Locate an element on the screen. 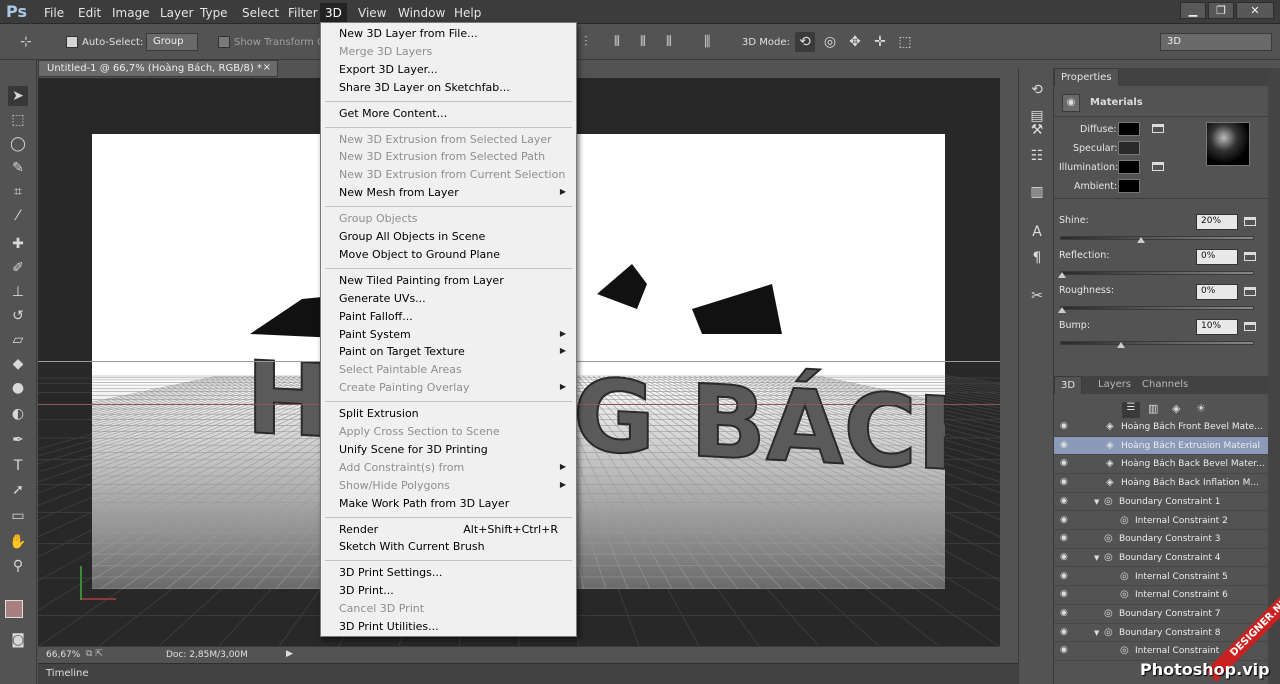 The width and height of the screenshot is (1280, 684). illumination-folder-icon is located at coordinates (1158, 166).